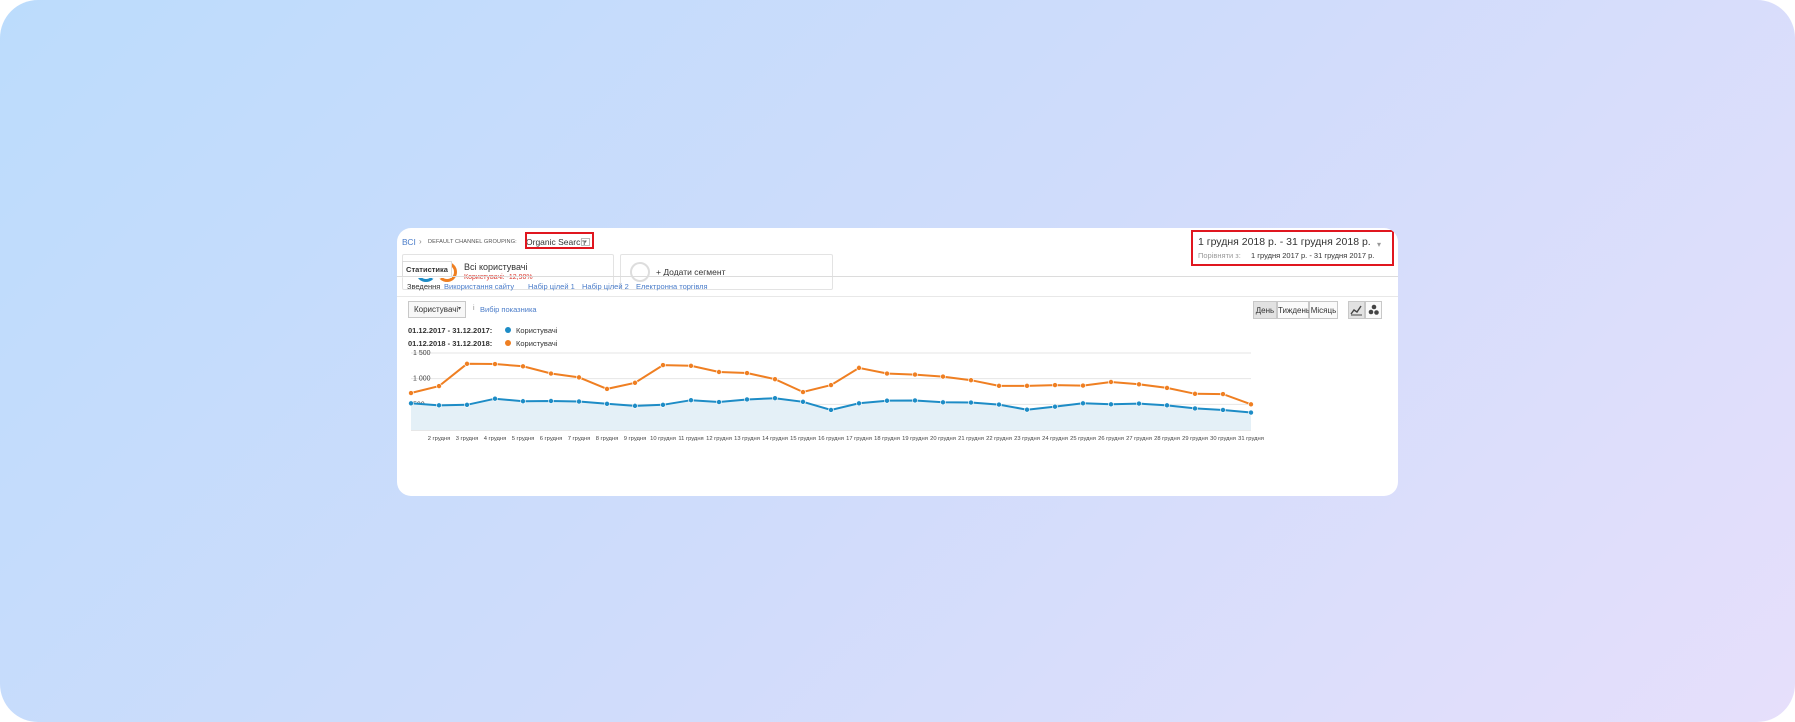 This screenshot has height=722, width=1795. Describe the element at coordinates (495, 439) in the screenshot. I see `x-tick-label: 4 грудня` at that location.